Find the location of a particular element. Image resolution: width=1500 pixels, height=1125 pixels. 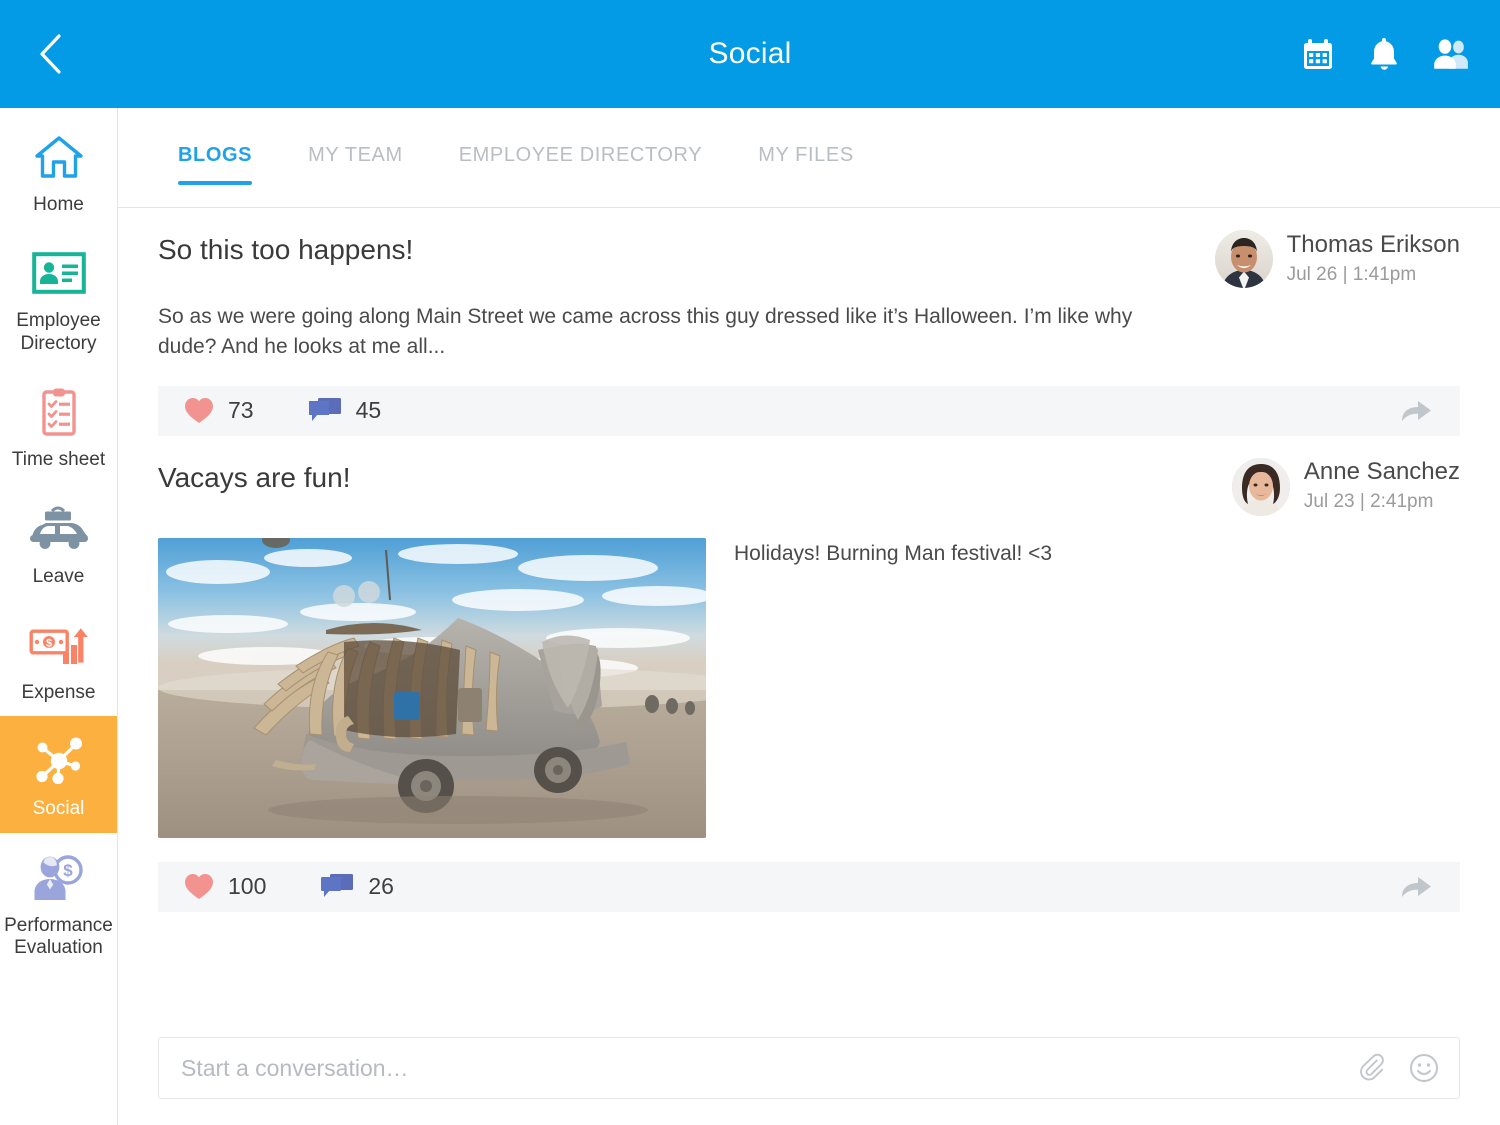

clipboard-checklist-icon is located at coordinates (59, 412).